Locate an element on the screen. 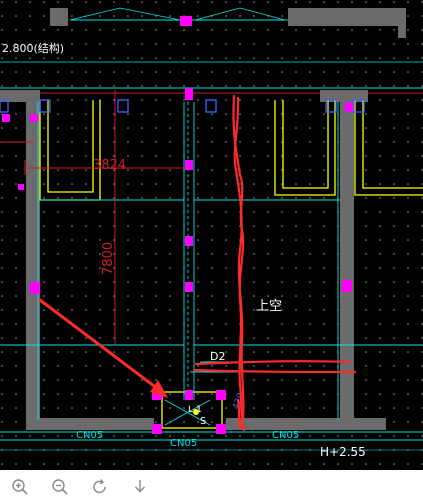 Image resolution: width=423 pixels, height=504 pixels. download-icon is located at coordinates (140, 486).